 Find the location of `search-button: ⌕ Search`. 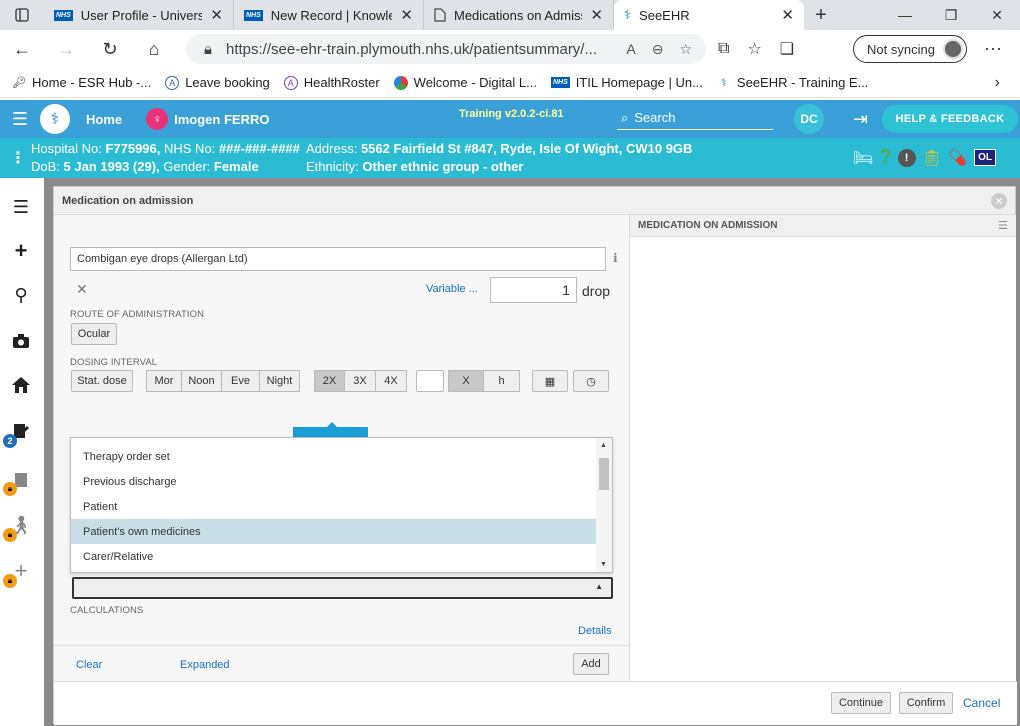

search-button: ⌕ Search is located at coordinates (695, 118).